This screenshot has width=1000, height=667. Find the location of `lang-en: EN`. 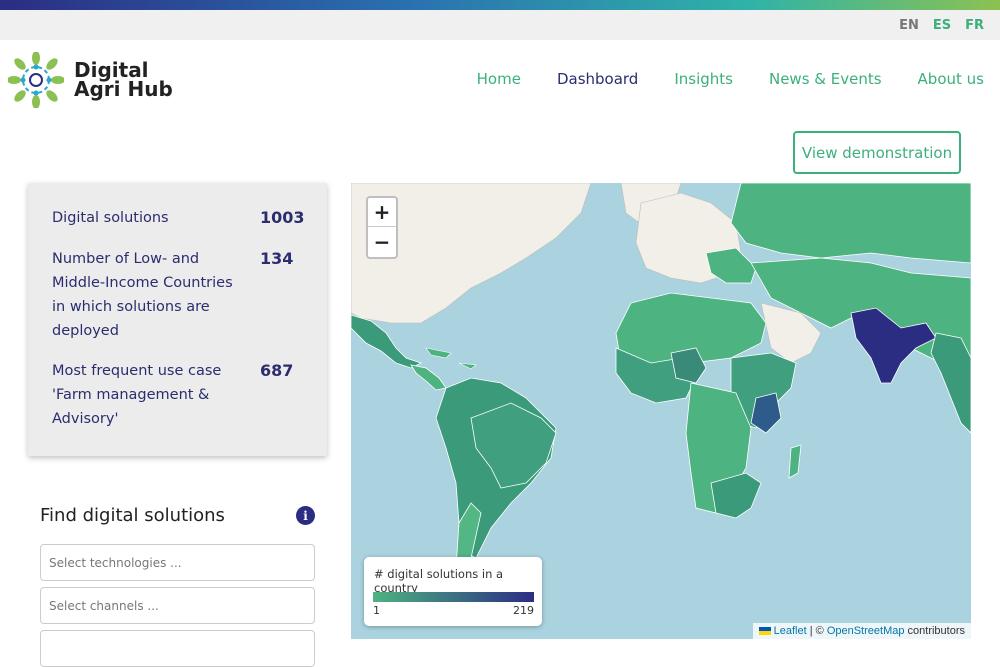

lang-en: EN is located at coordinates (909, 25).